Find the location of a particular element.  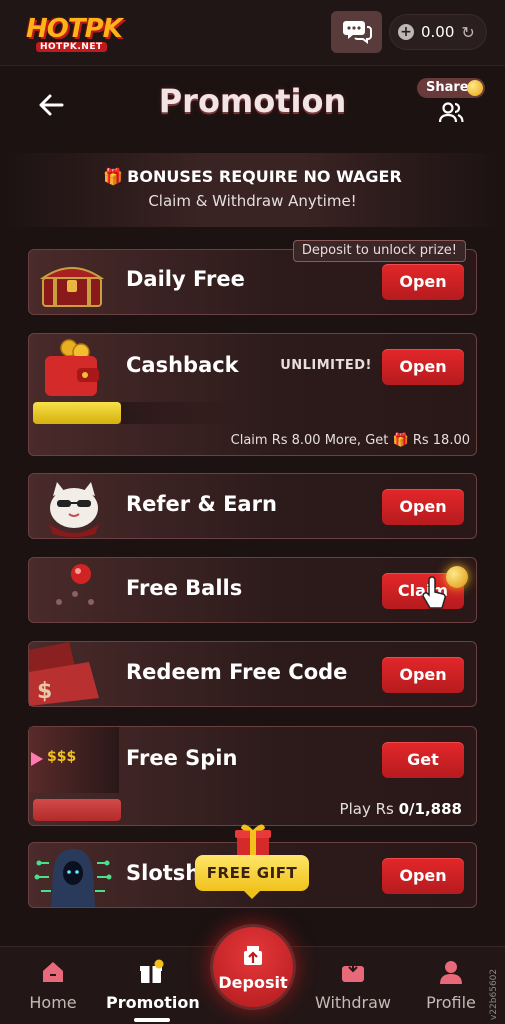

gift-icon is located at coordinates (152, 971).